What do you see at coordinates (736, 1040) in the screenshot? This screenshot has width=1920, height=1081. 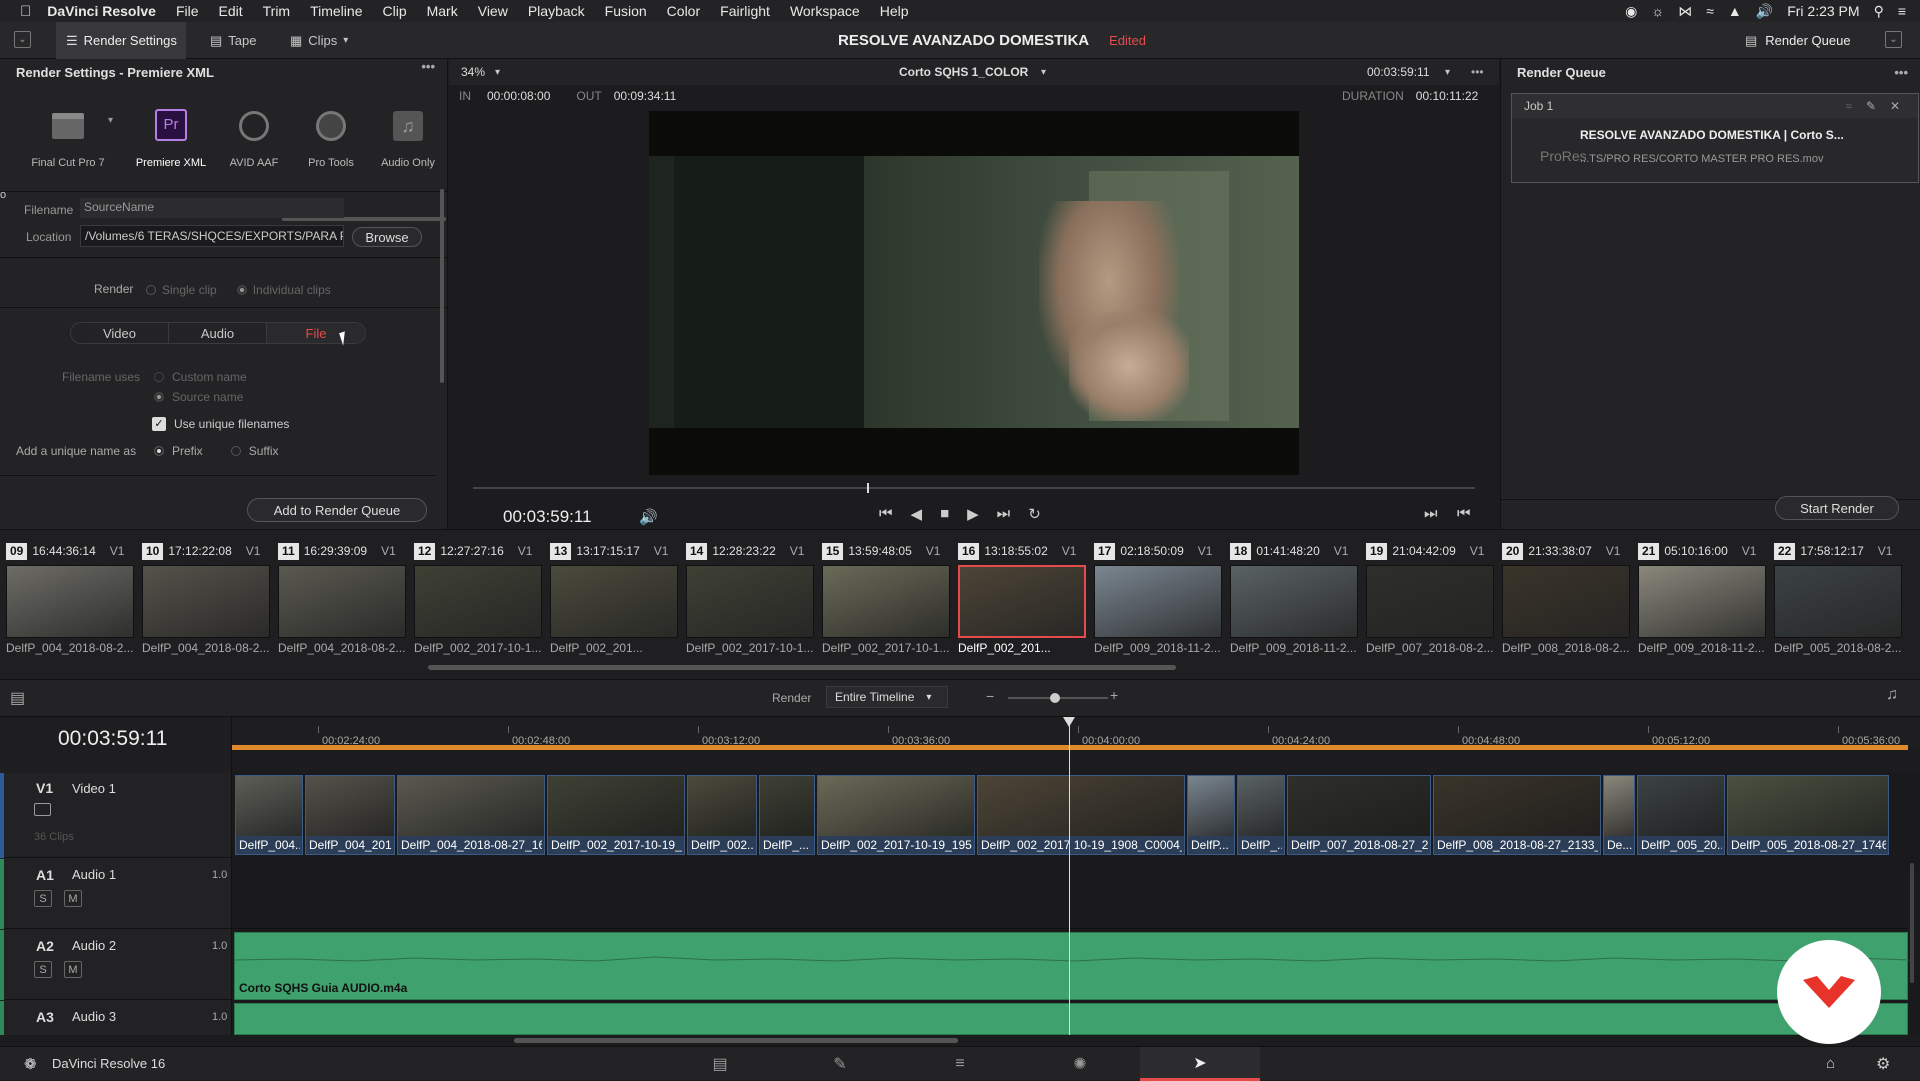 I see `timeline-scrollbar` at bounding box center [736, 1040].